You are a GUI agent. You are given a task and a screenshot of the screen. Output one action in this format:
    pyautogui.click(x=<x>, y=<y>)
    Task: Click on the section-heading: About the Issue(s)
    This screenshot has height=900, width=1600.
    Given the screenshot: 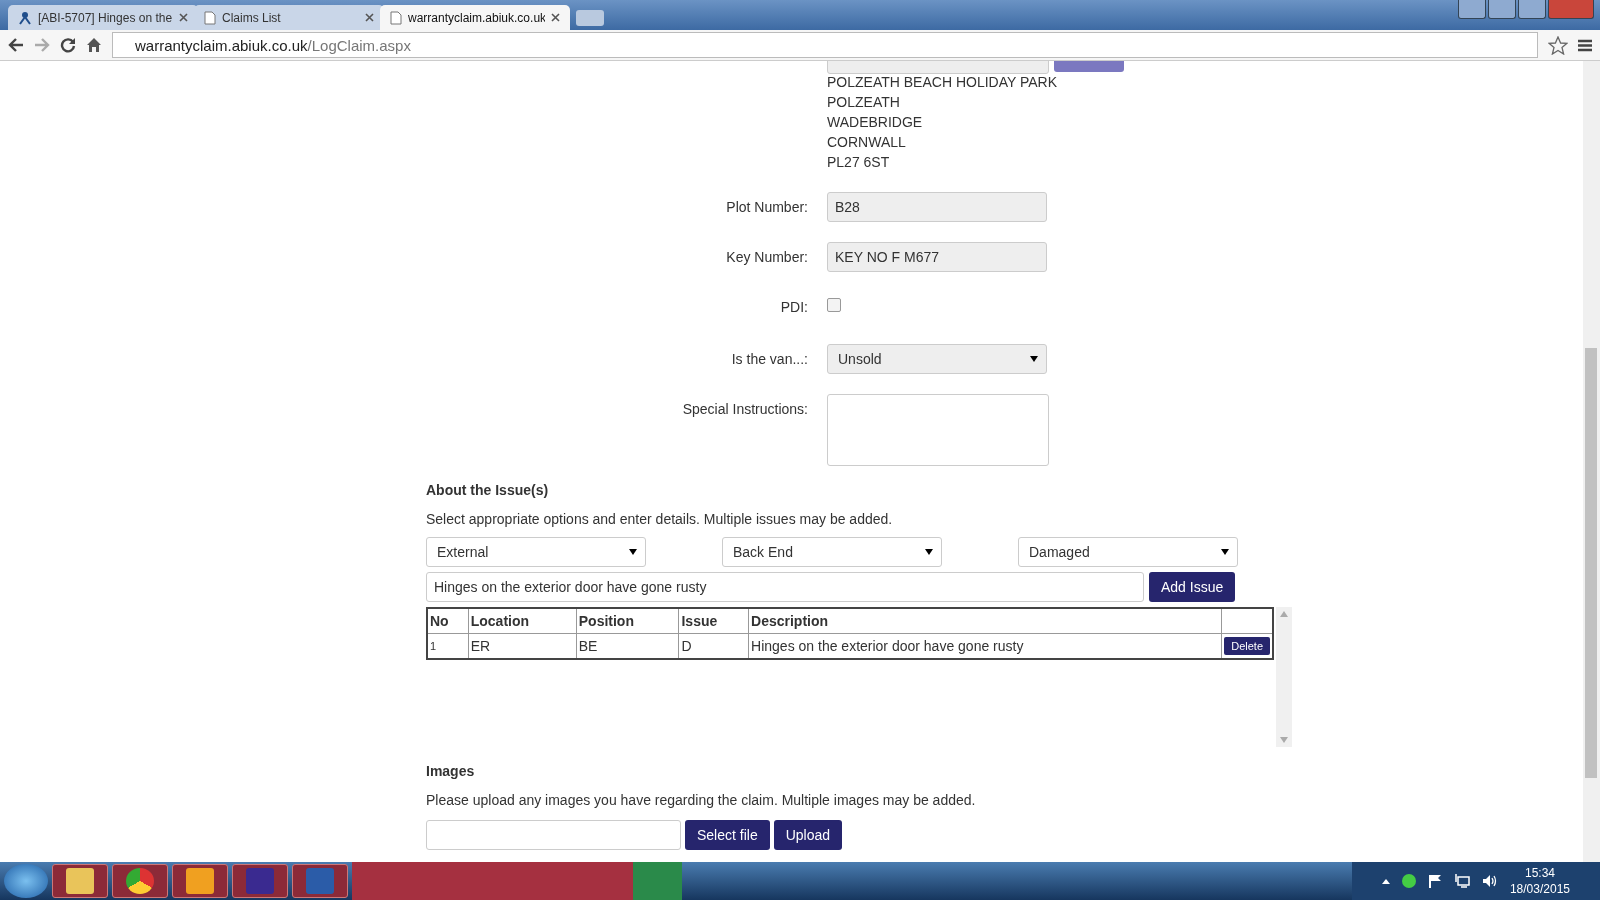 What is the action you would take?
    pyautogui.click(x=488, y=490)
    